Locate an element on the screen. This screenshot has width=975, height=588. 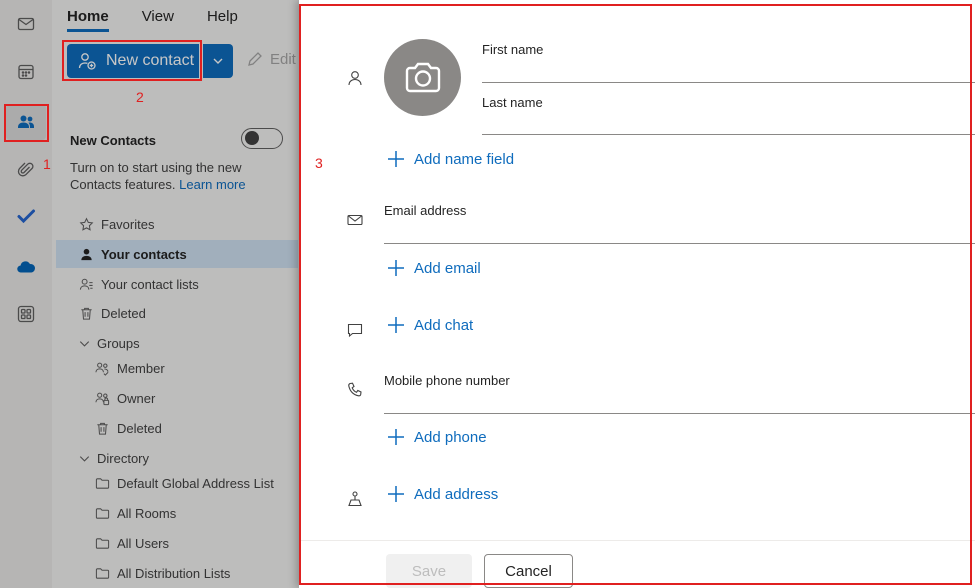
annotation-box-new-contact is located at coordinates (132, 60).